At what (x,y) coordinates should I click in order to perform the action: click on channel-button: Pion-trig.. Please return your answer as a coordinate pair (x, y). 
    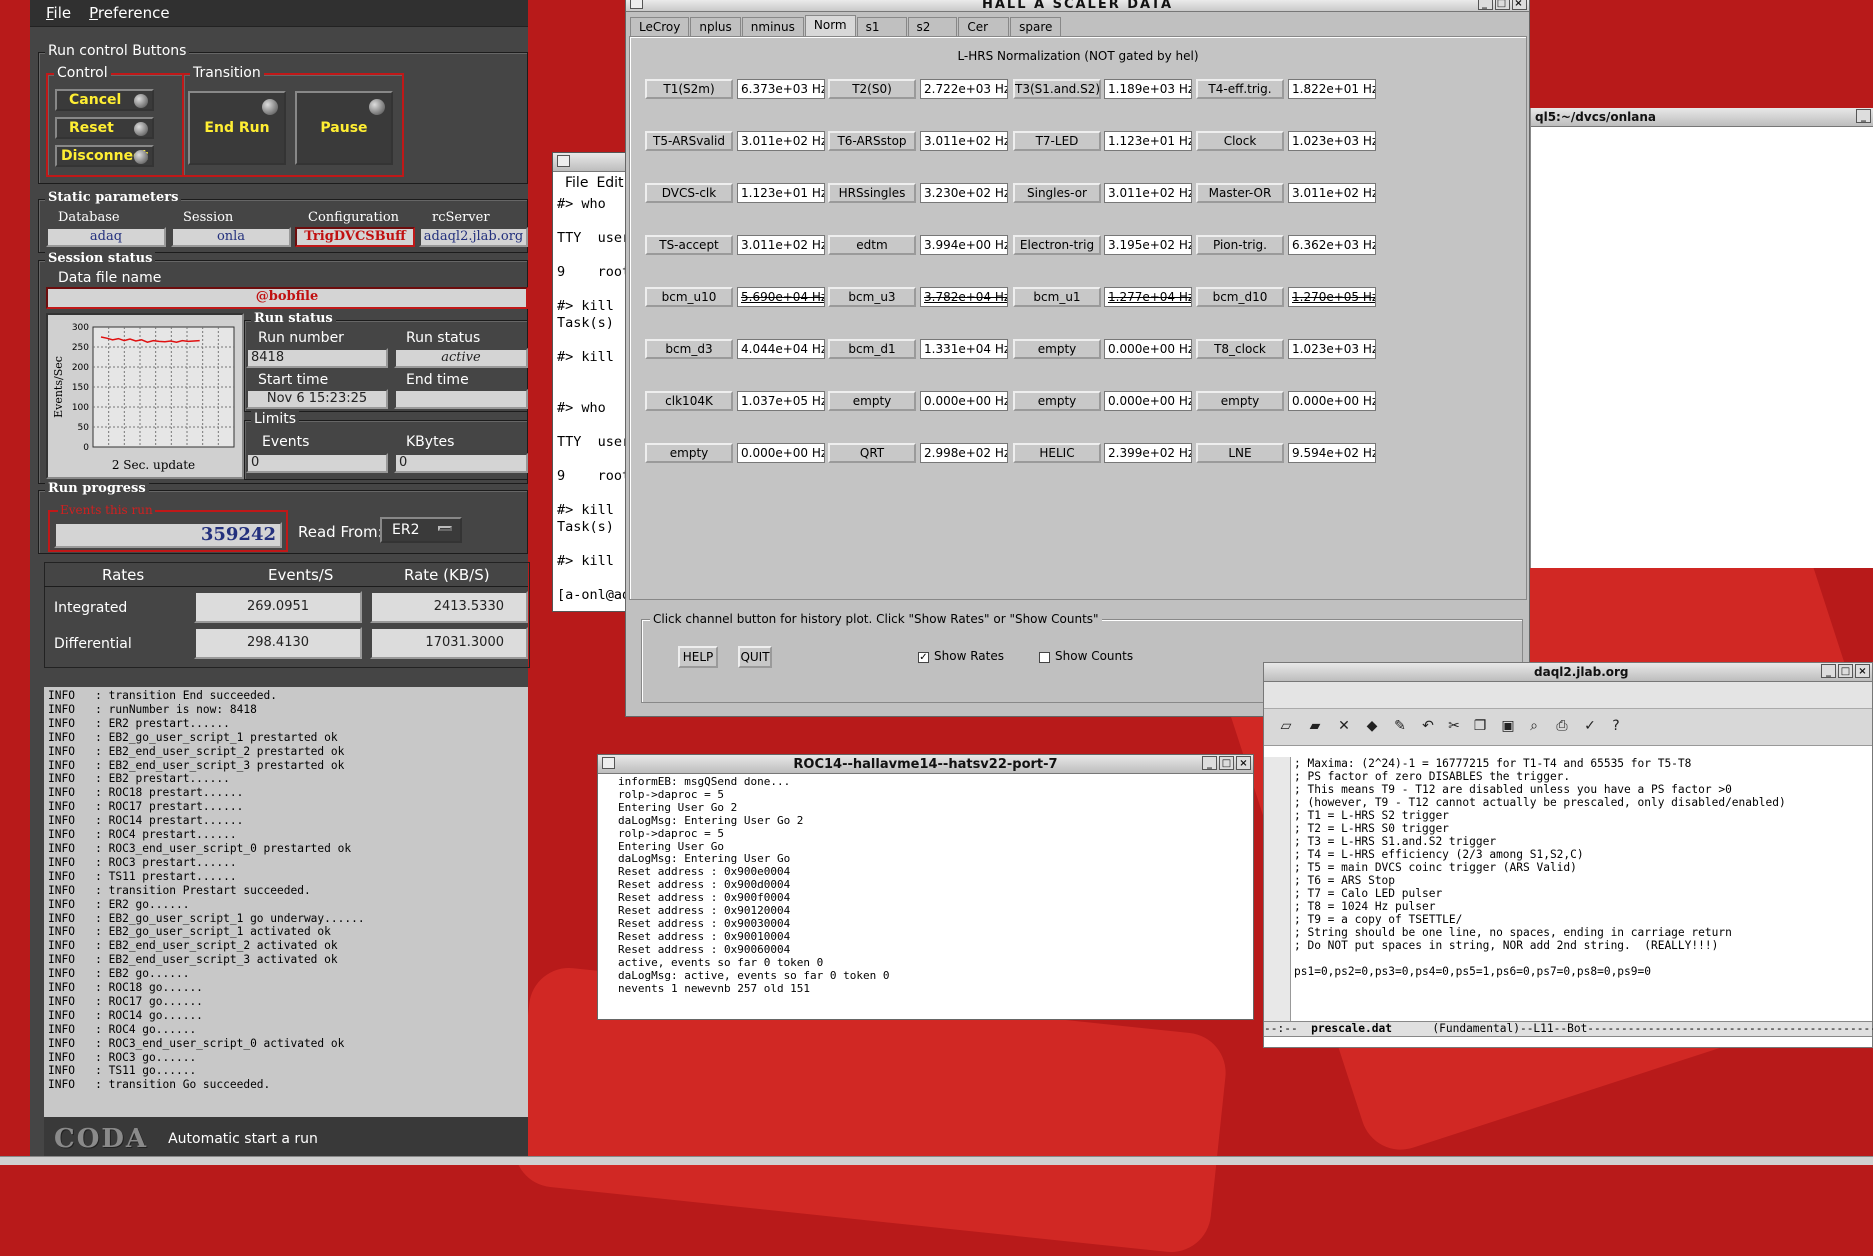
    Looking at the image, I should click on (1240, 245).